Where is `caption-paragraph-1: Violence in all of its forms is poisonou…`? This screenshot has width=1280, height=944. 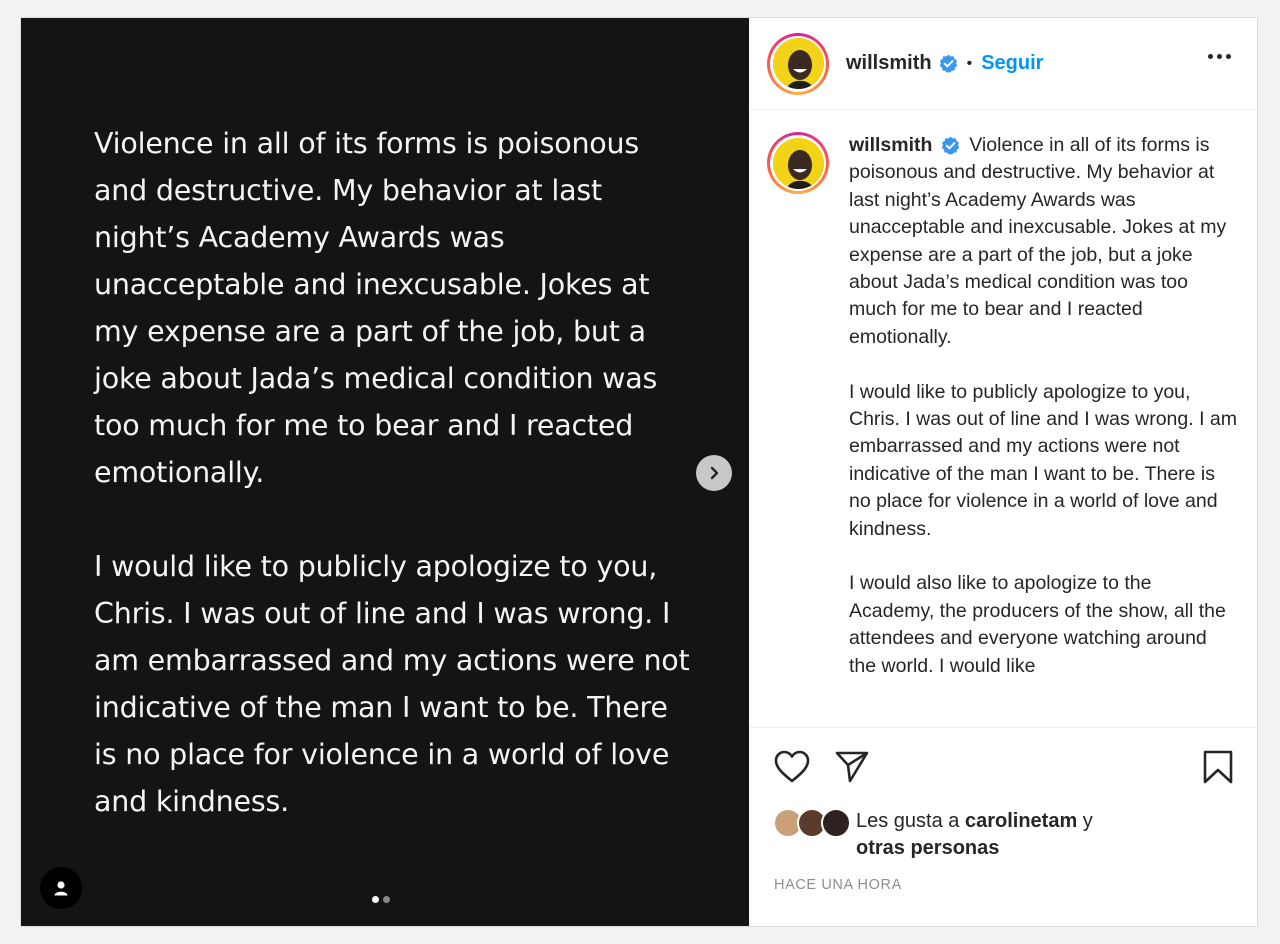 caption-paragraph-1: Violence in all of its forms is poisonou… is located at coordinates (1038, 241).